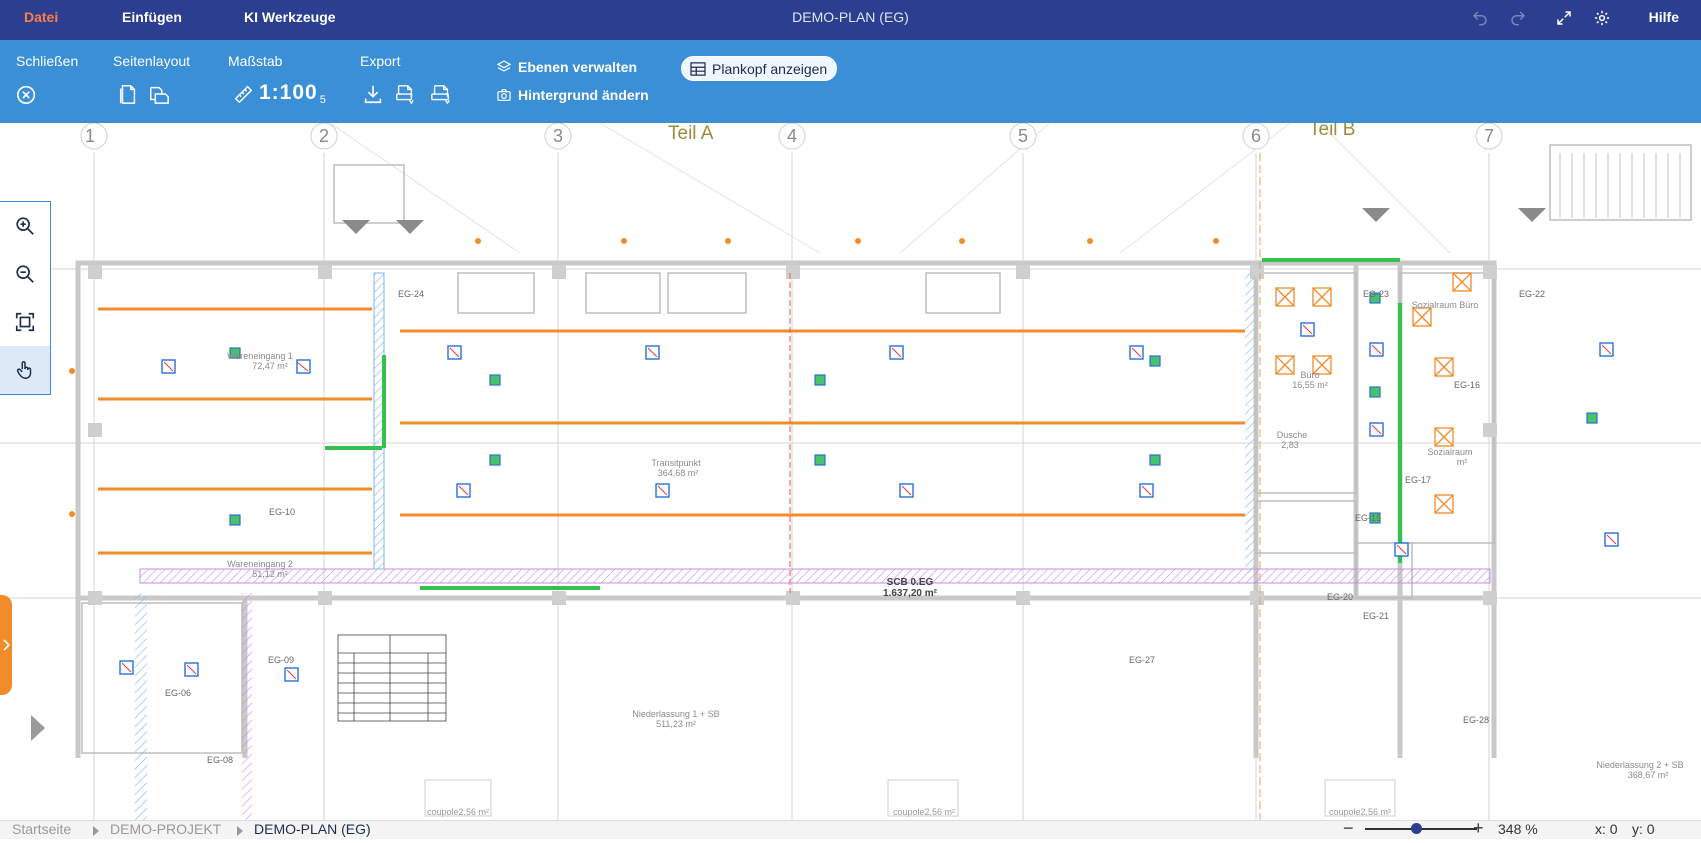 The width and height of the screenshot is (1701, 843). I want to click on csv-export-icon, so click(405, 94).